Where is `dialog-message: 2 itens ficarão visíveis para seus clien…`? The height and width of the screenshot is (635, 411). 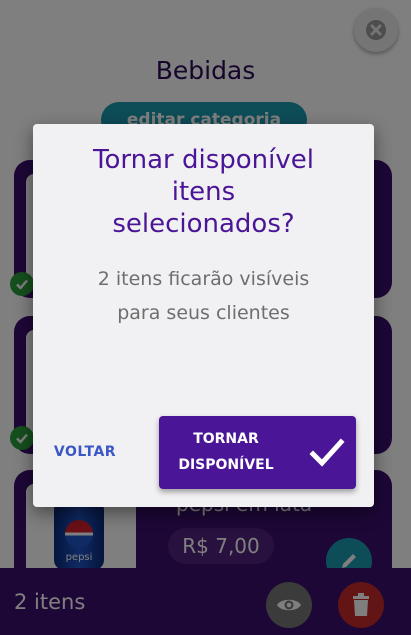
dialog-message: 2 itens ficarão visíveis para seus clien… is located at coordinates (203, 296).